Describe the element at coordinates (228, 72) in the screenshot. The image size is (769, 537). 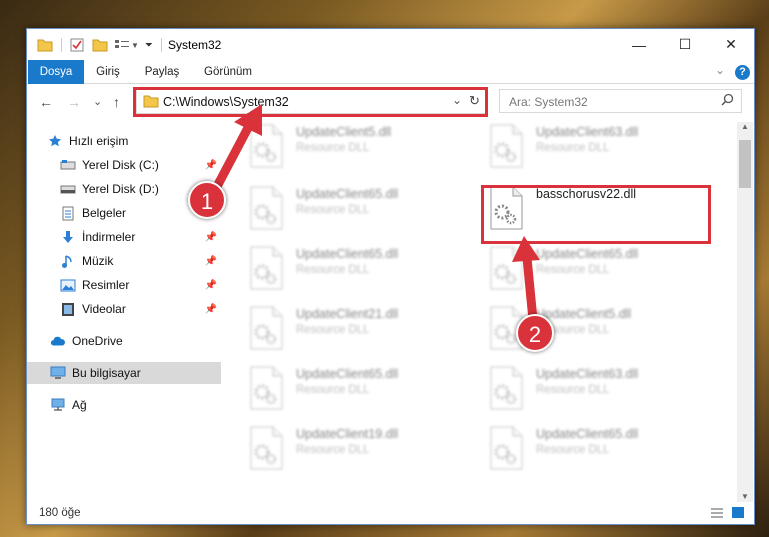
I see `tab-gorunum: Görünüm` at that location.